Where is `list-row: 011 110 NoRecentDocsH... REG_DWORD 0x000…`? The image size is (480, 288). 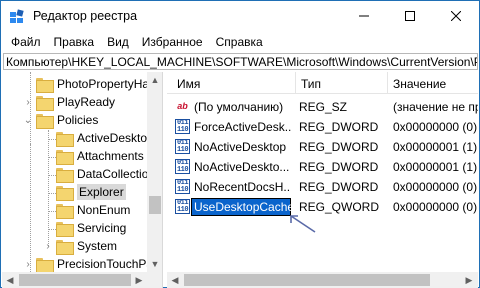
list-row: 011 110 NoRecentDocsH... REG_DWORD 0x000… is located at coordinates (322, 187).